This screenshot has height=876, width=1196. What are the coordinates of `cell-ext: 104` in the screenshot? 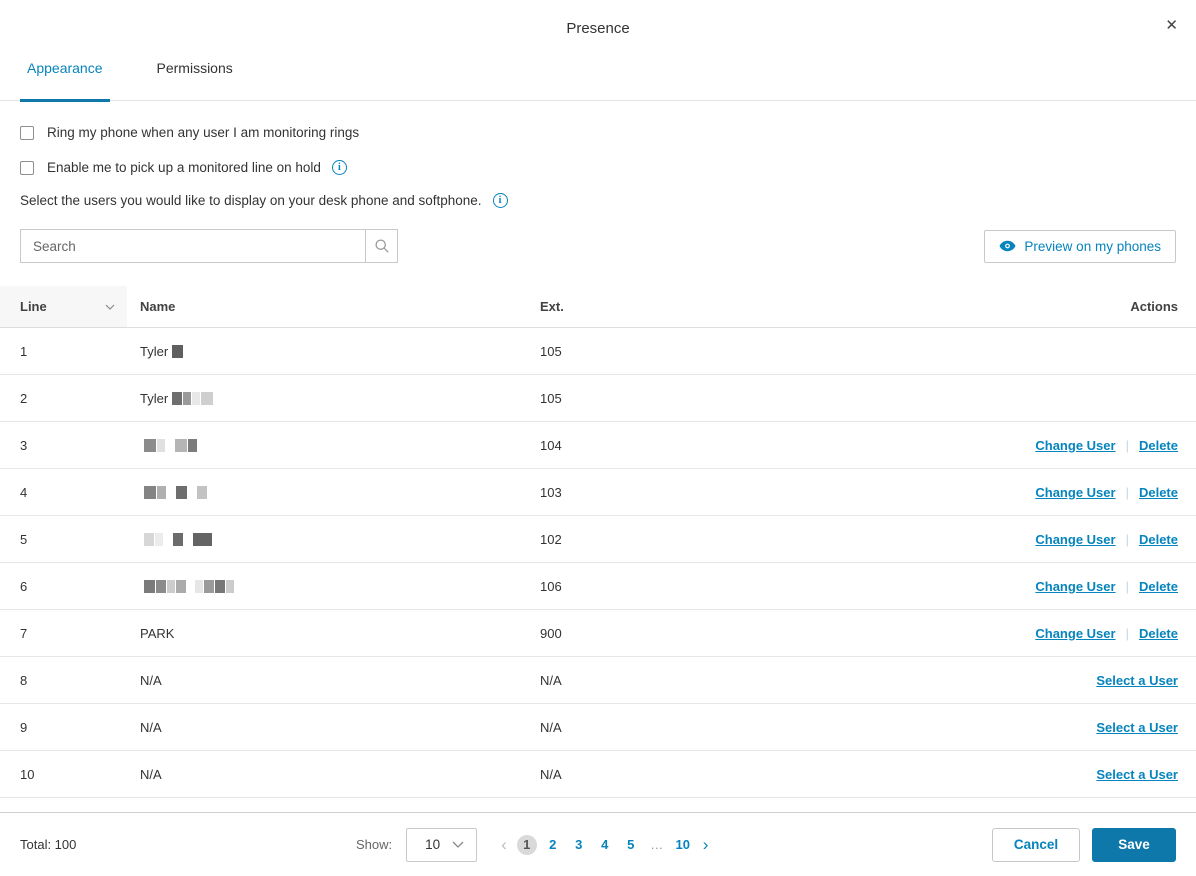 It's located at (551, 445).